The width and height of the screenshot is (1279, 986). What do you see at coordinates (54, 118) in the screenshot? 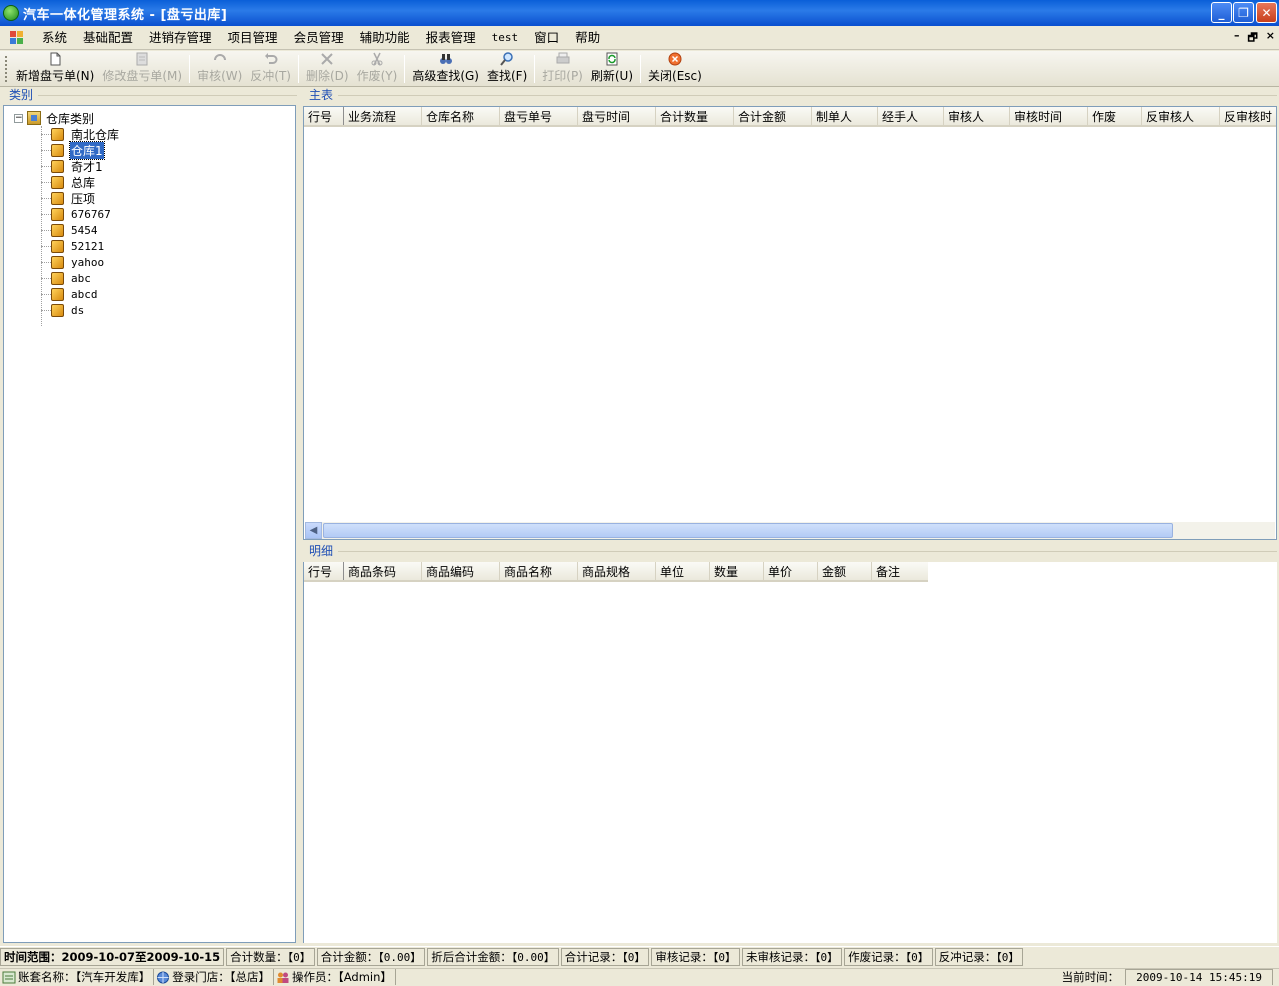
I see `tree-root-warehouse-category: − 仓库类别` at bounding box center [54, 118].